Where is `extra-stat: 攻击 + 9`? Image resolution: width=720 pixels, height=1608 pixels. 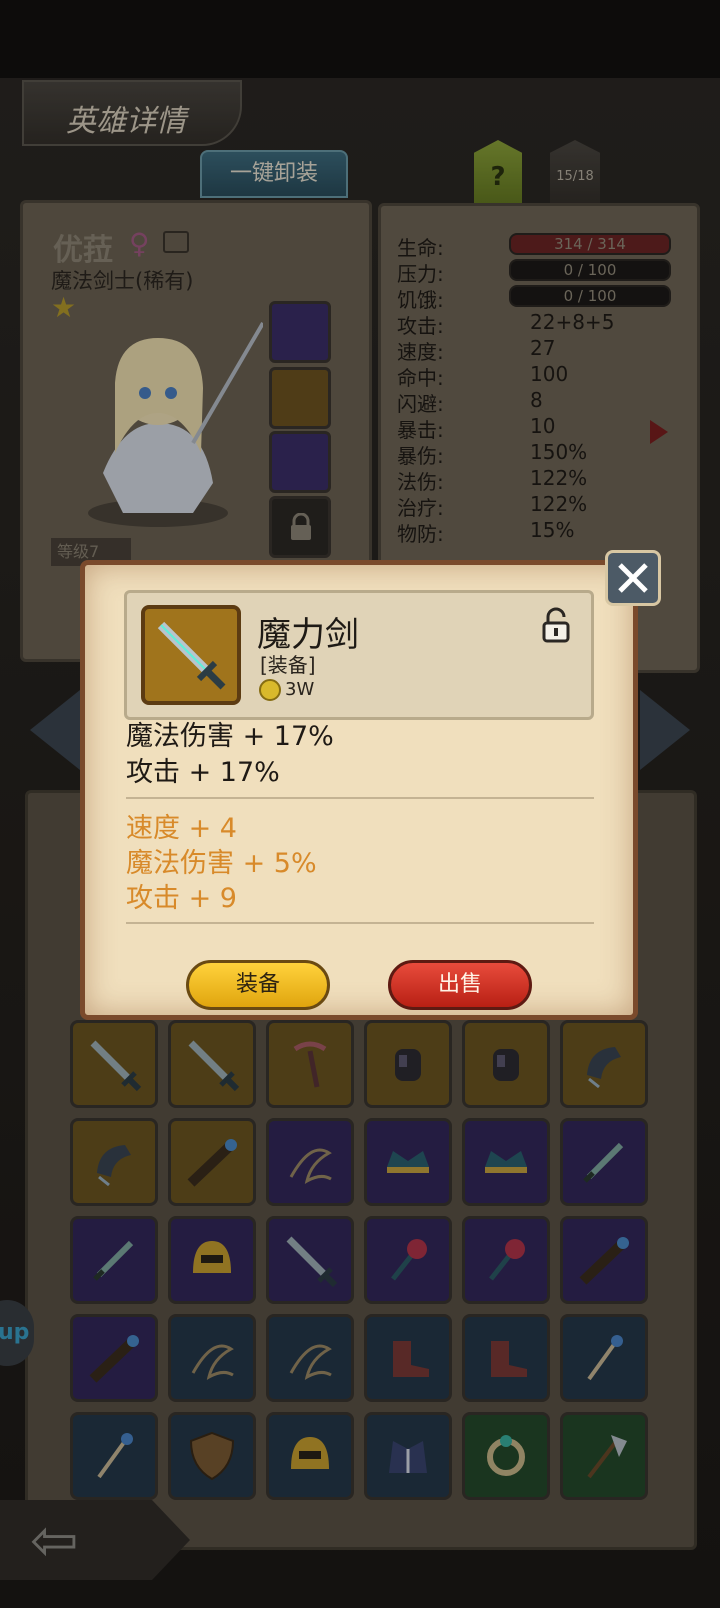
extra-stat: 攻击 + 9 is located at coordinates (181, 898).